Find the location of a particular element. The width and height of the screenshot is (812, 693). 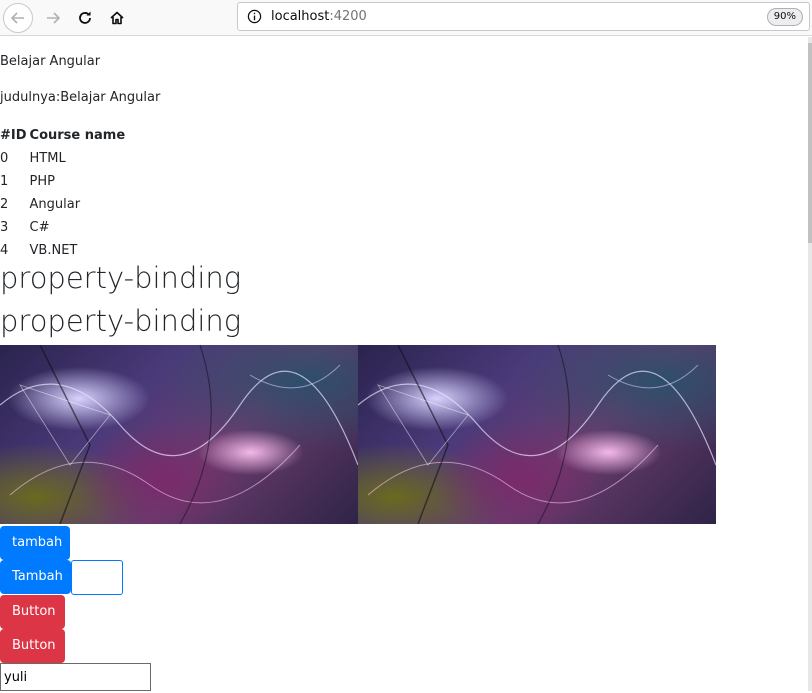

table-row: 3 C# is located at coordinates (64, 227).